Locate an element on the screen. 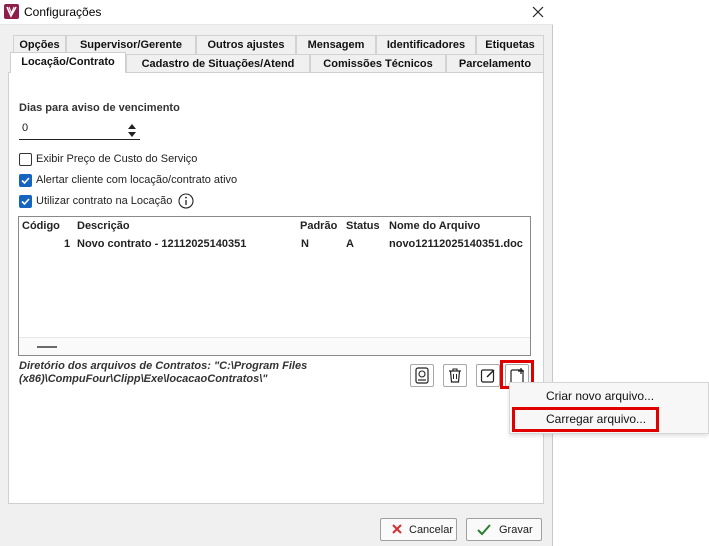 The height and width of the screenshot is (546, 709). utilizar-contrato-label: Utilizar contrato na Locação is located at coordinates (104, 201).